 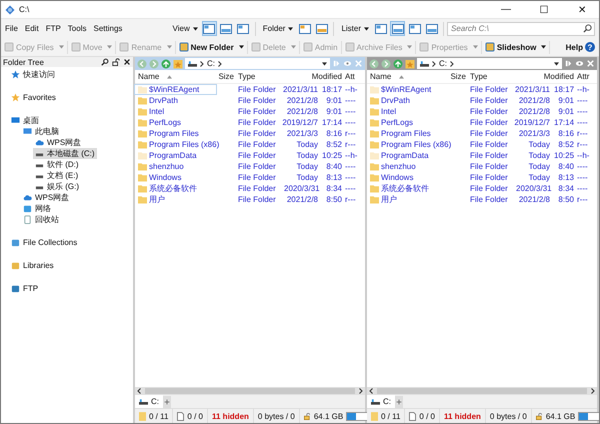 What do you see at coordinates (515, 47) in the screenshot?
I see `toolbar-button: Slideshow` at bounding box center [515, 47].